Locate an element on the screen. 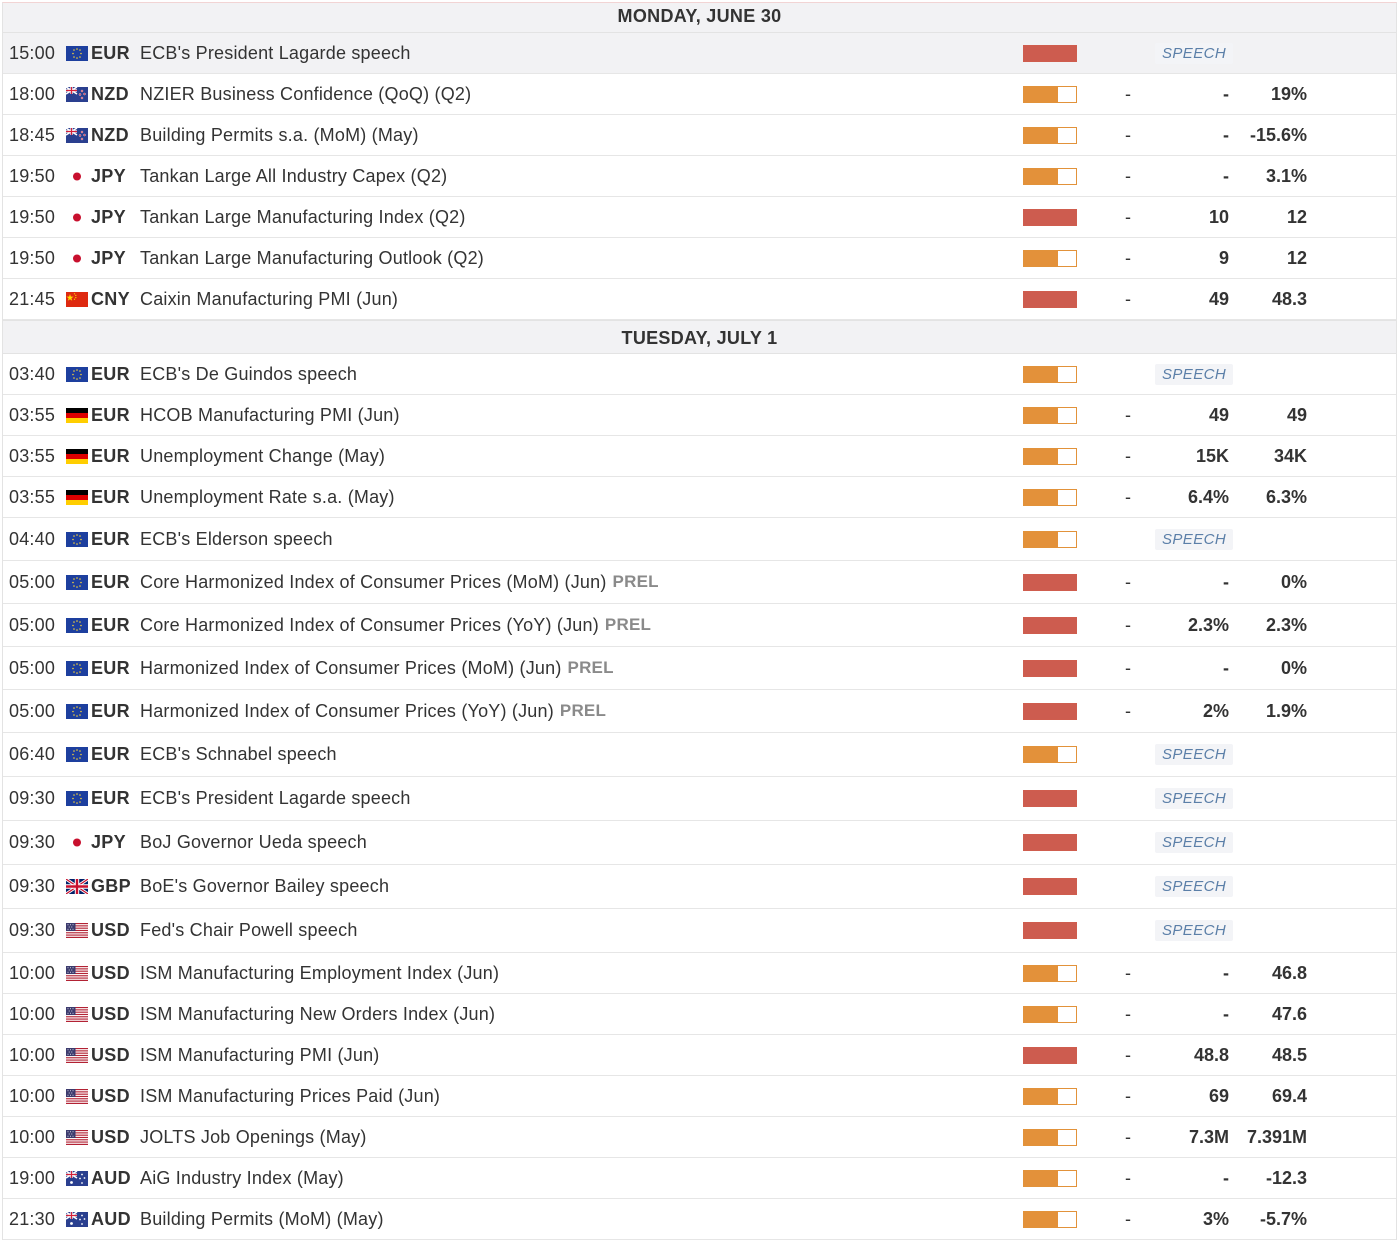 The width and height of the screenshot is (1400, 1242). event-title: BoE's Governor Bailey speech is located at coordinates (264, 886).